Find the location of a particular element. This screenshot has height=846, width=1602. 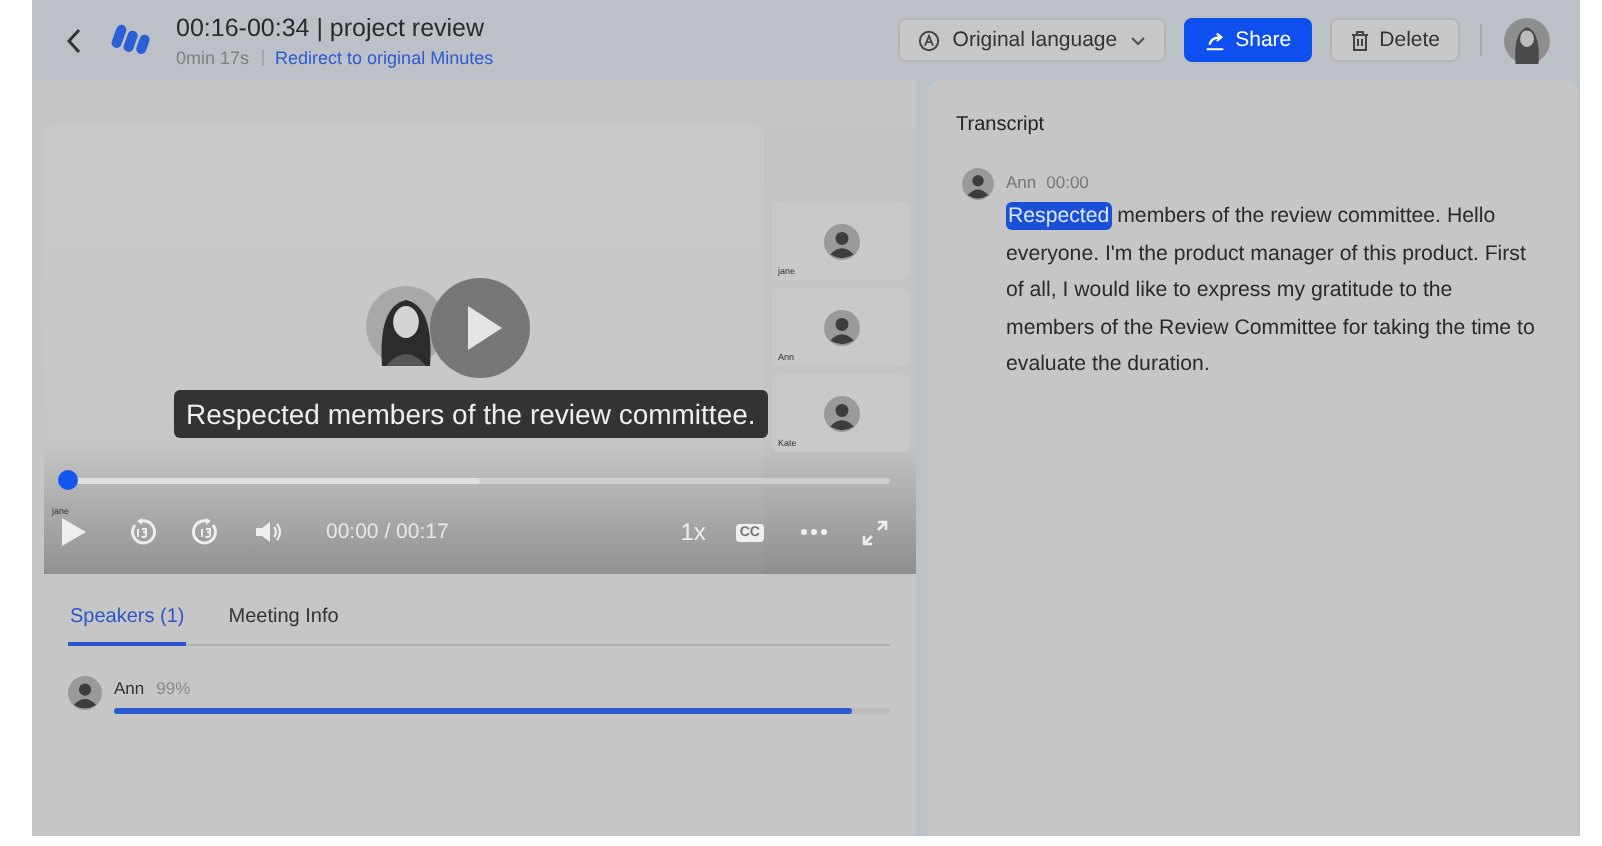

volume-icon is located at coordinates (268, 532).